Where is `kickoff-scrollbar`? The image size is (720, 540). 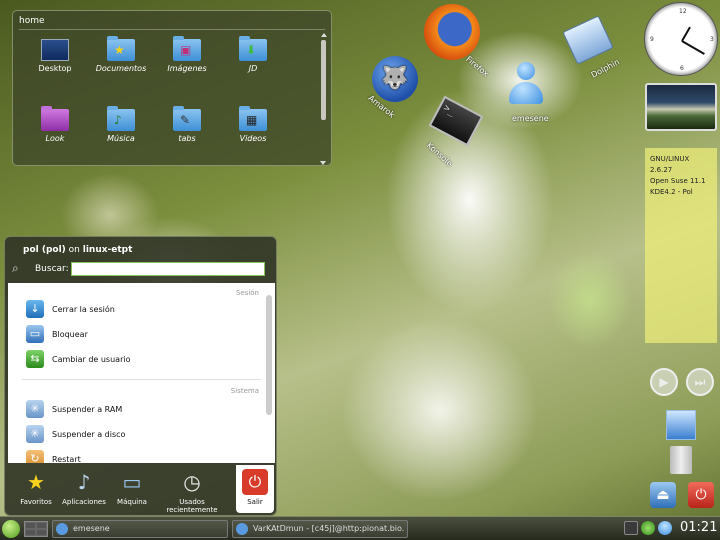
kickoff-scrollbar is located at coordinates (269, 372).